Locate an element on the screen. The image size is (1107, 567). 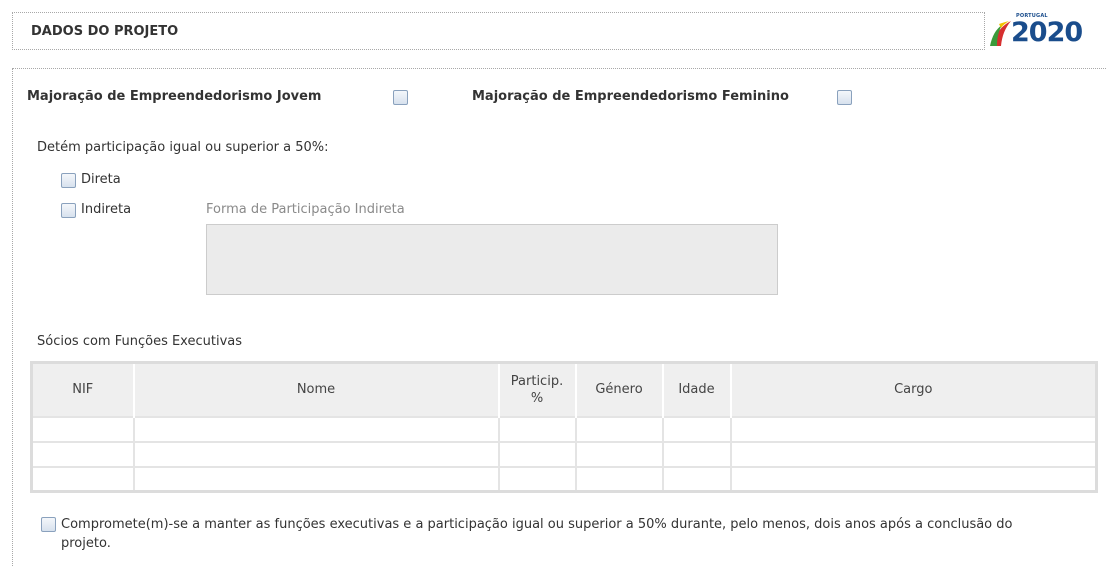
logo-flag-icon is located at coordinates (1000, 33).